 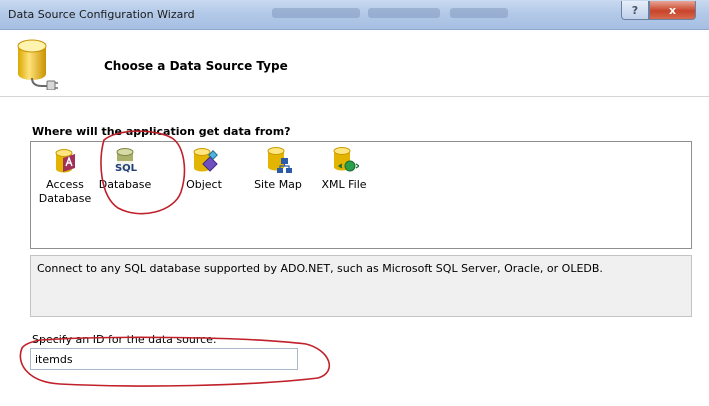 What do you see at coordinates (635, 10) in the screenshot?
I see `help-button: ?` at bounding box center [635, 10].